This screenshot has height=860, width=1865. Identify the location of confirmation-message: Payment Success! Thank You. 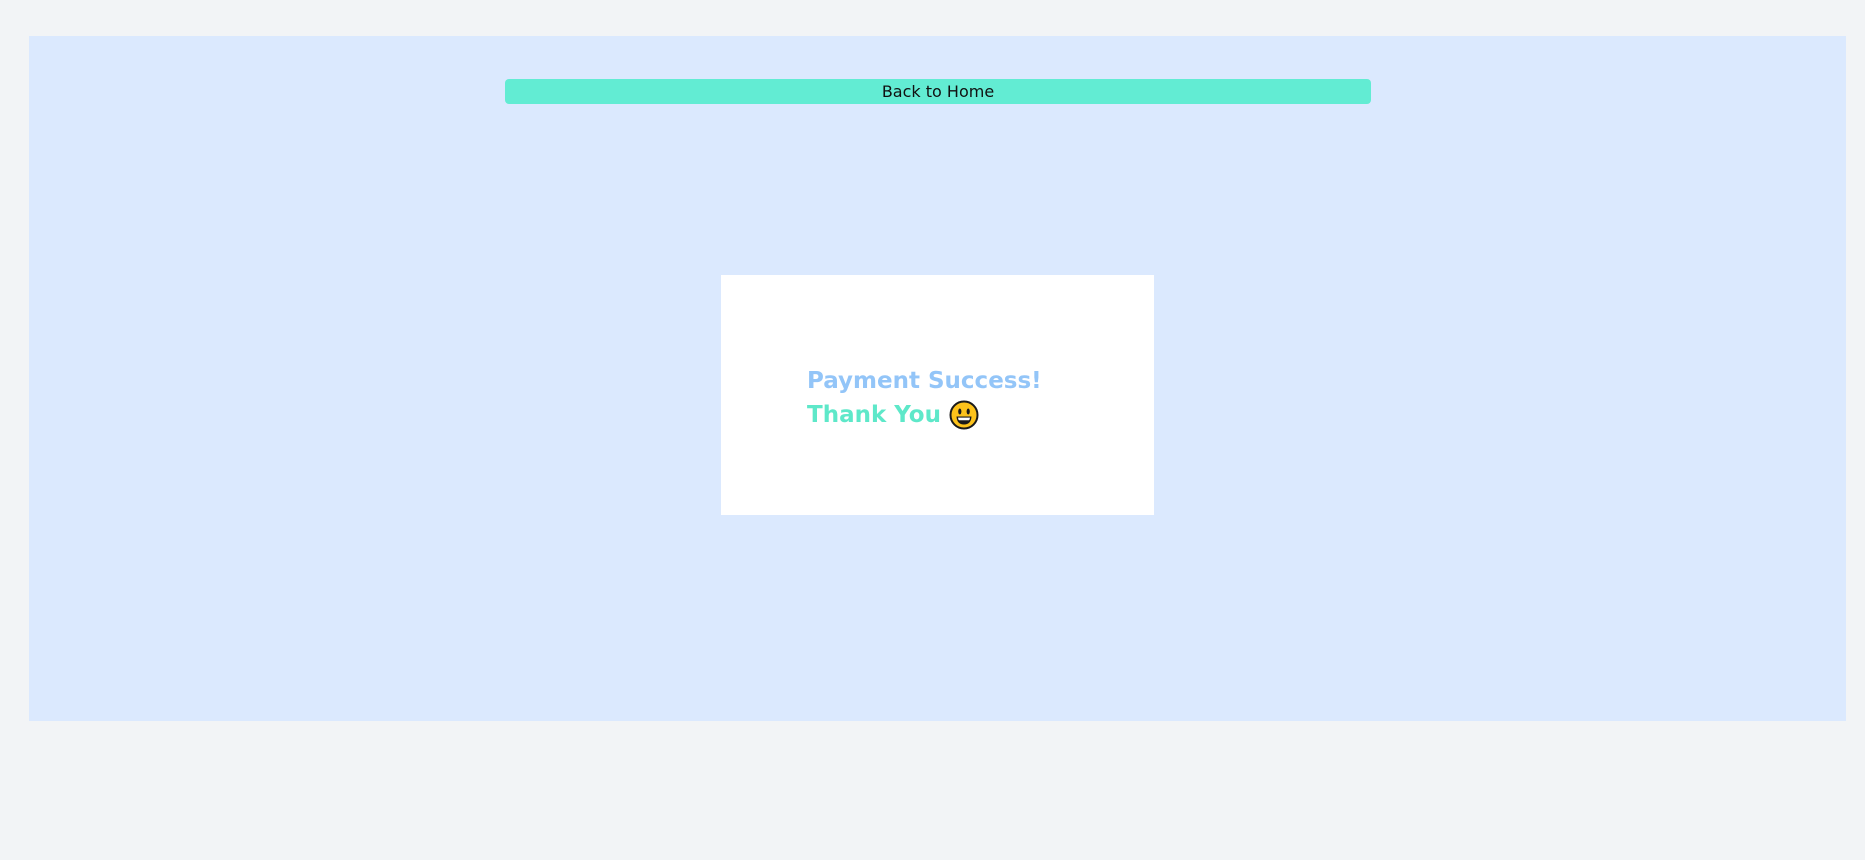
(924, 398).